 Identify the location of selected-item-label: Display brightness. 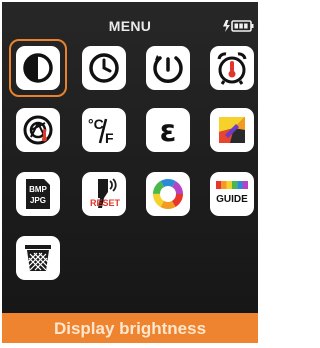
(130, 328).